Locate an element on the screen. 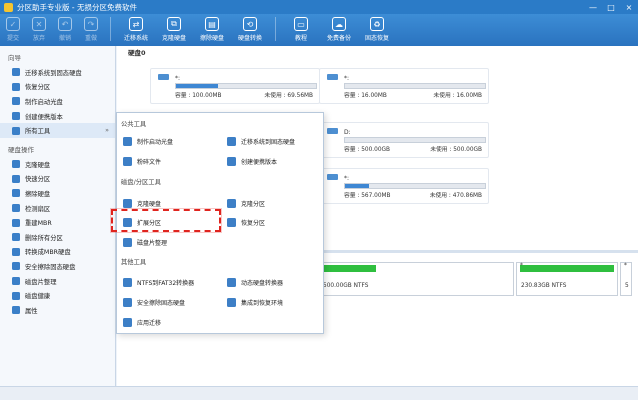 The width and height of the screenshot is (638, 400). sidebar-item-convert-mbr: 转换成MBR硬盘 is located at coordinates (57, 252).